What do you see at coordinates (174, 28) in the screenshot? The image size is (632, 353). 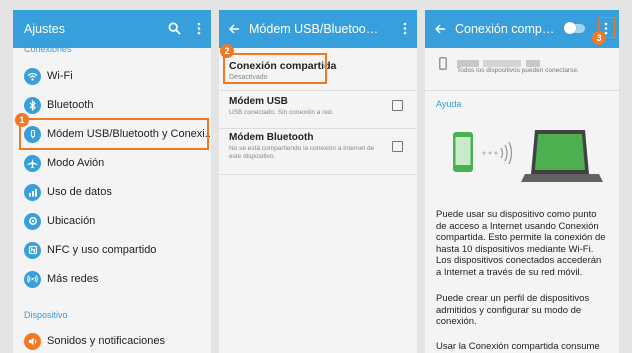 I see `search-icon` at bounding box center [174, 28].